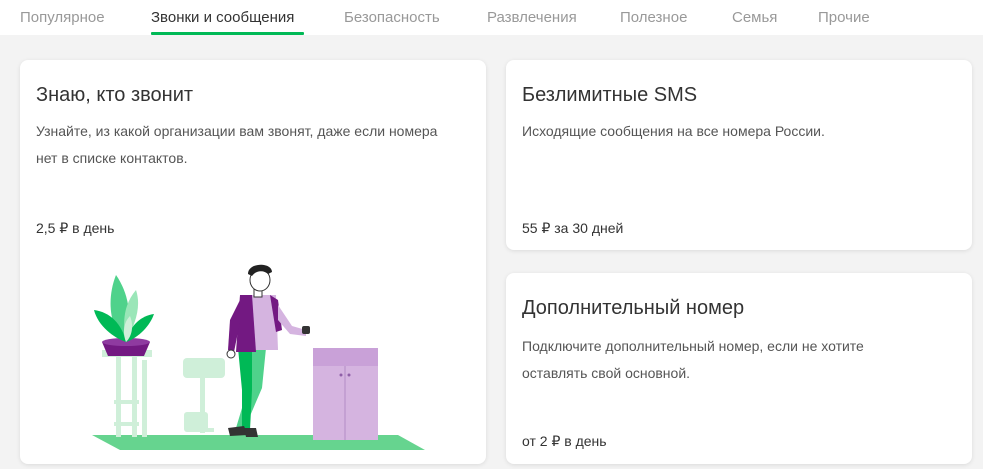  Describe the element at coordinates (610, 95) in the screenshot. I see `card-title: Безлимитные SMS` at that location.